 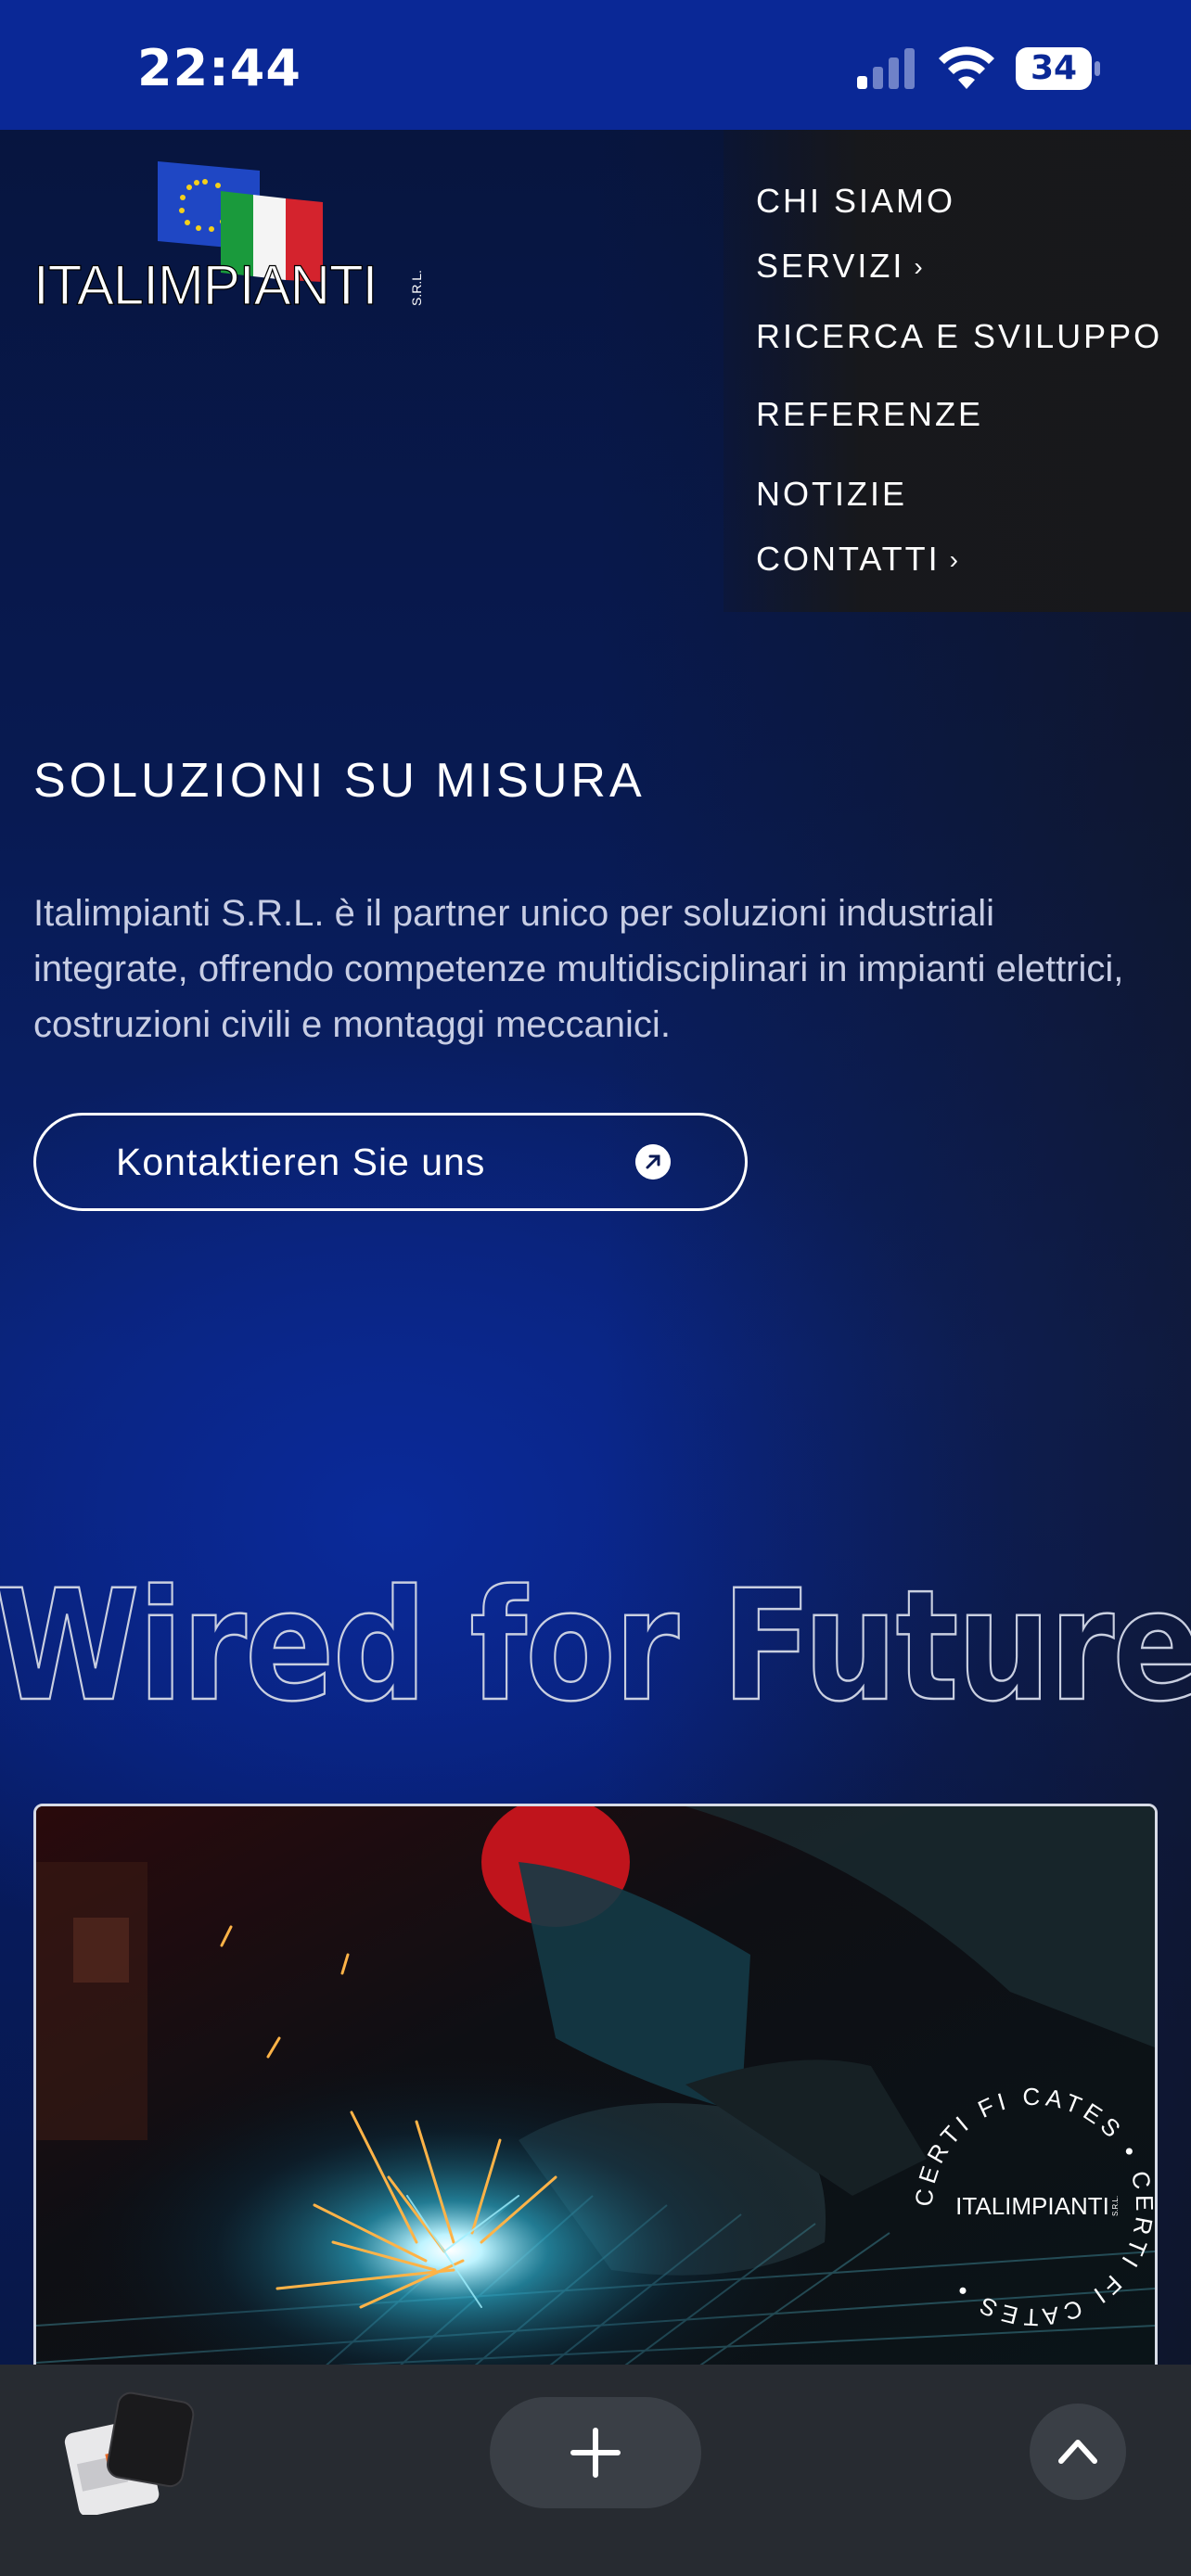 What do you see at coordinates (595, 65) in the screenshot?
I see `status-bar: 22:44 34` at bounding box center [595, 65].